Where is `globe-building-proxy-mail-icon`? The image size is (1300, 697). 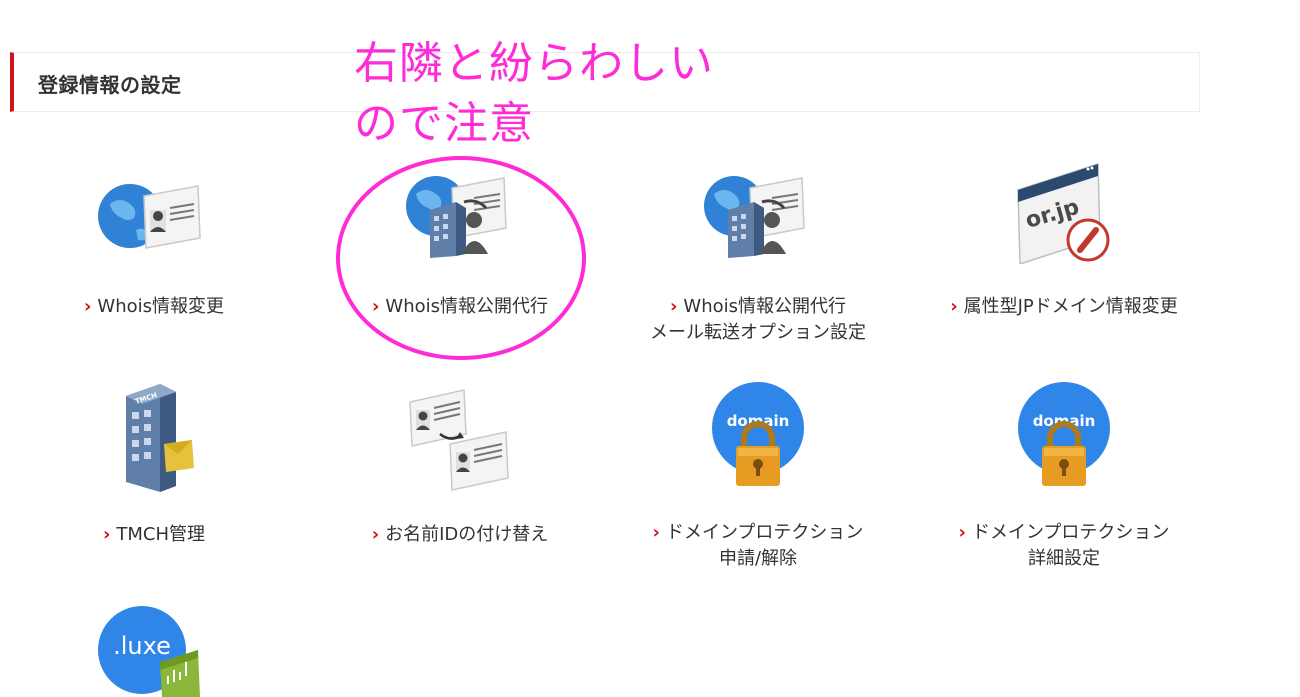
globe-building-proxy-mail-icon is located at coordinates (754, 217).